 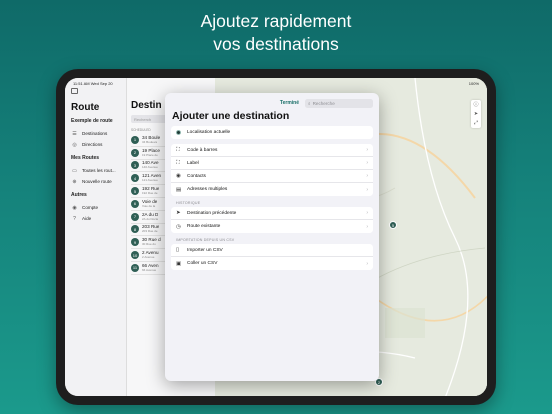 I want to click on stop-number-badge: 1, so click(x=135, y=139).